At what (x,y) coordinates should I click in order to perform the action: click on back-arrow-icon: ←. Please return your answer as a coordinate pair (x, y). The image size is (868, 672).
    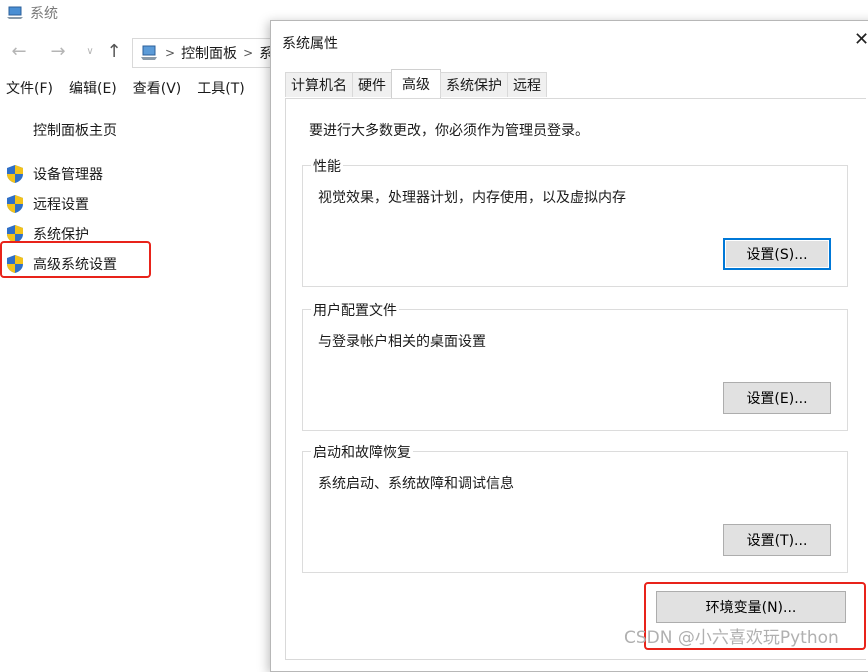
    Looking at the image, I should click on (19, 52).